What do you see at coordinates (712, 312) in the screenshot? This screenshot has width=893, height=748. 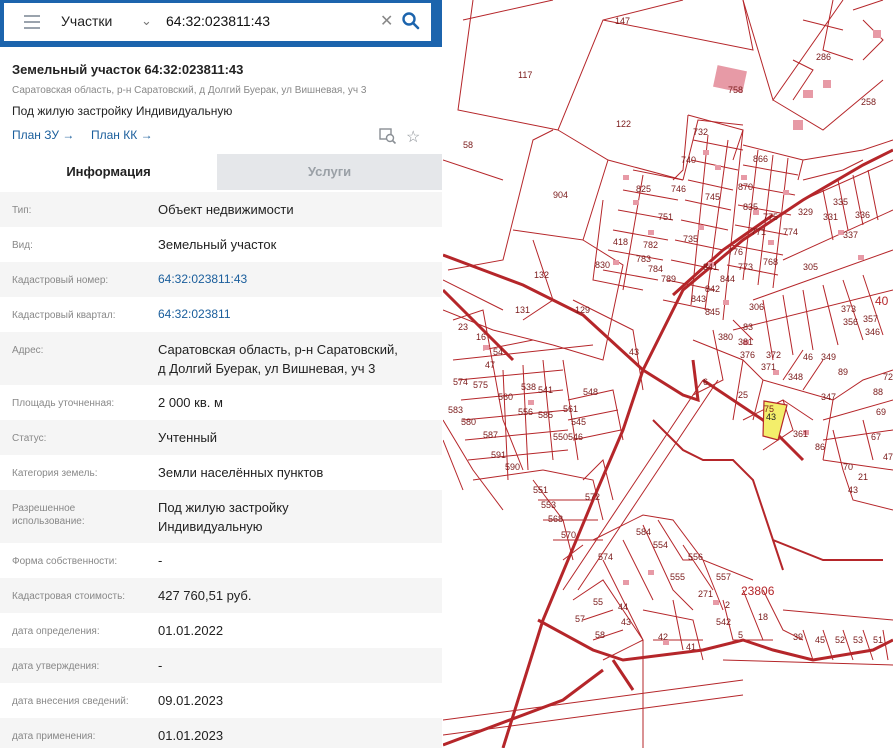 I see `parcel-label: 845` at bounding box center [712, 312].